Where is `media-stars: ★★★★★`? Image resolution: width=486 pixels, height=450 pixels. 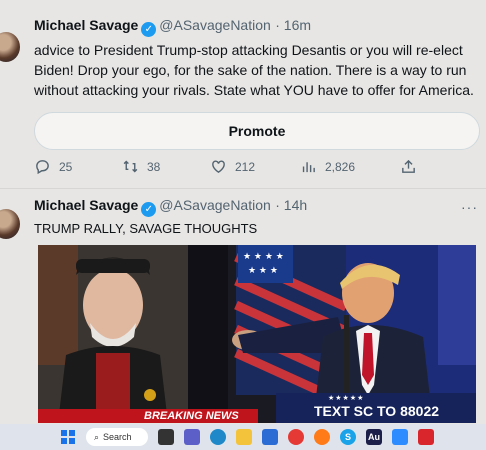 media-stars: ★★★★★ is located at coordinates (346, 398).